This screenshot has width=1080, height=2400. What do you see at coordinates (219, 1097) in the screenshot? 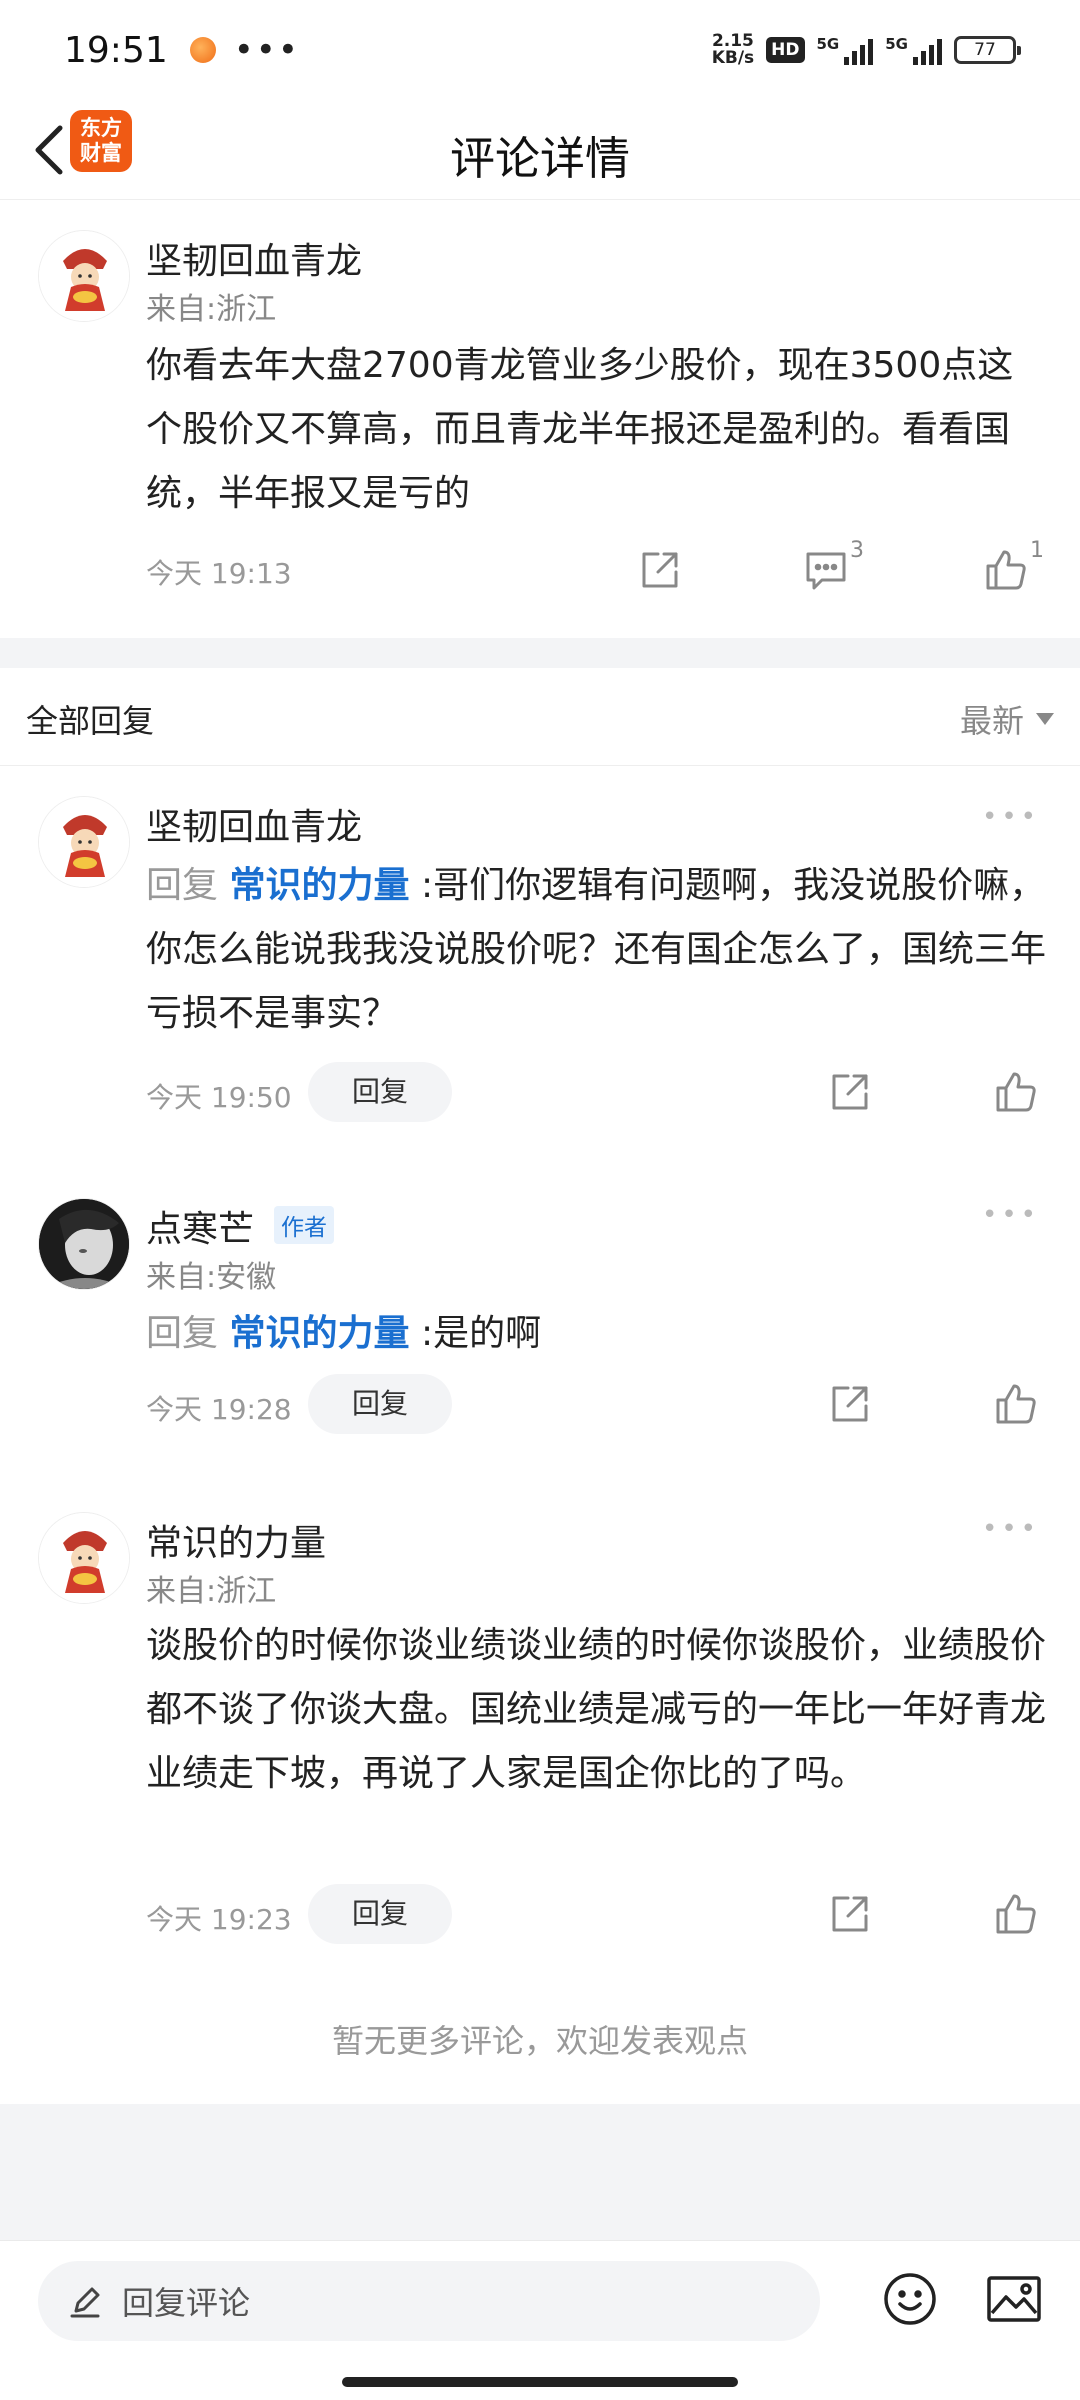
I see `reply-time: 今天 19:50` at bounding box center [219, 1097].